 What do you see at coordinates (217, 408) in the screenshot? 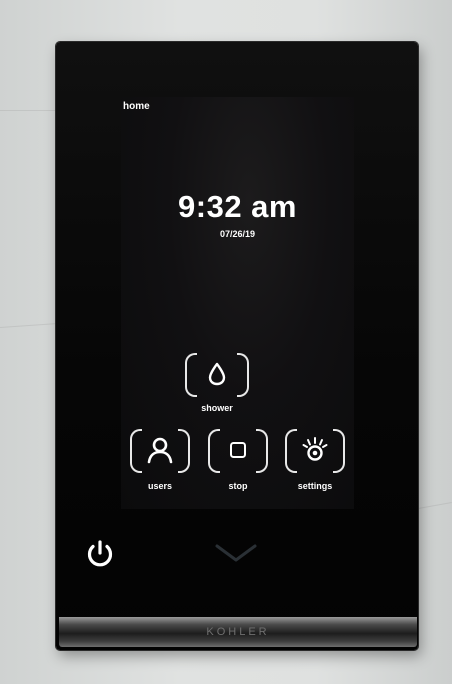
I see `shower-label: shower` at bounding box center [217, 408].